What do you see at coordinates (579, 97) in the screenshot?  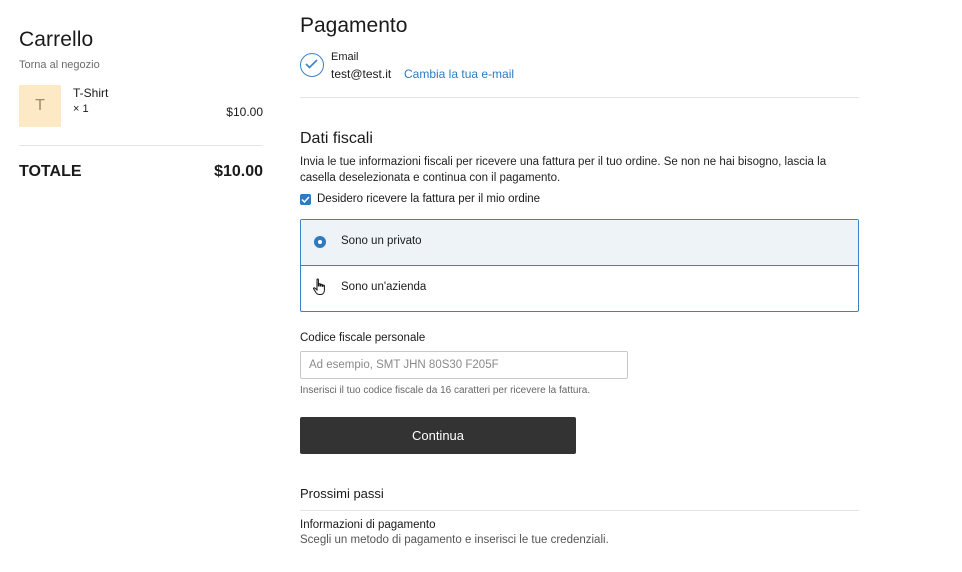 I see `section-divider` at bounding box center [579, 97].